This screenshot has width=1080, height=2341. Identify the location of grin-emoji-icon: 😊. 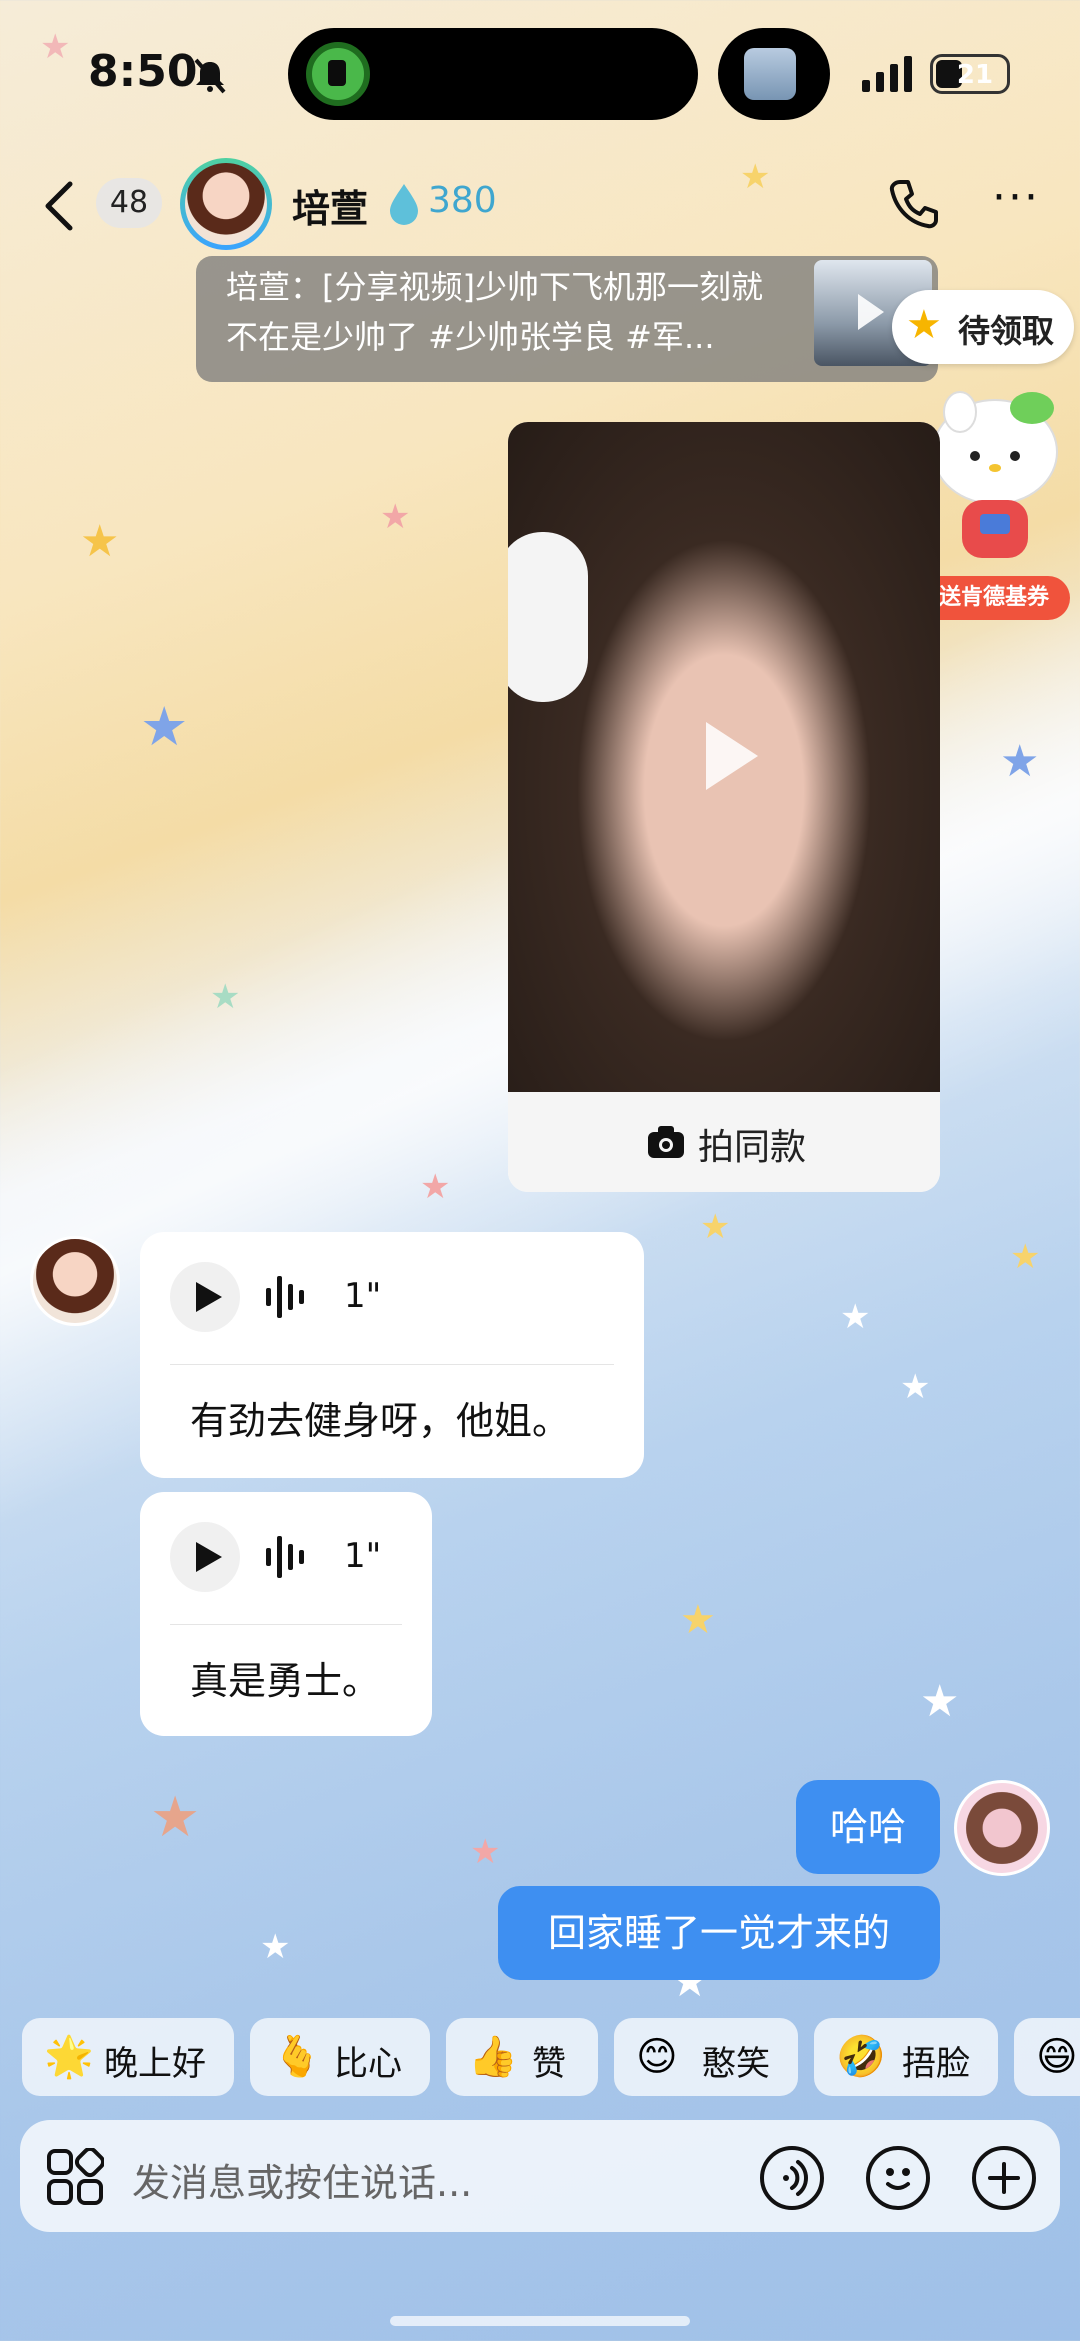
(657, 2057).